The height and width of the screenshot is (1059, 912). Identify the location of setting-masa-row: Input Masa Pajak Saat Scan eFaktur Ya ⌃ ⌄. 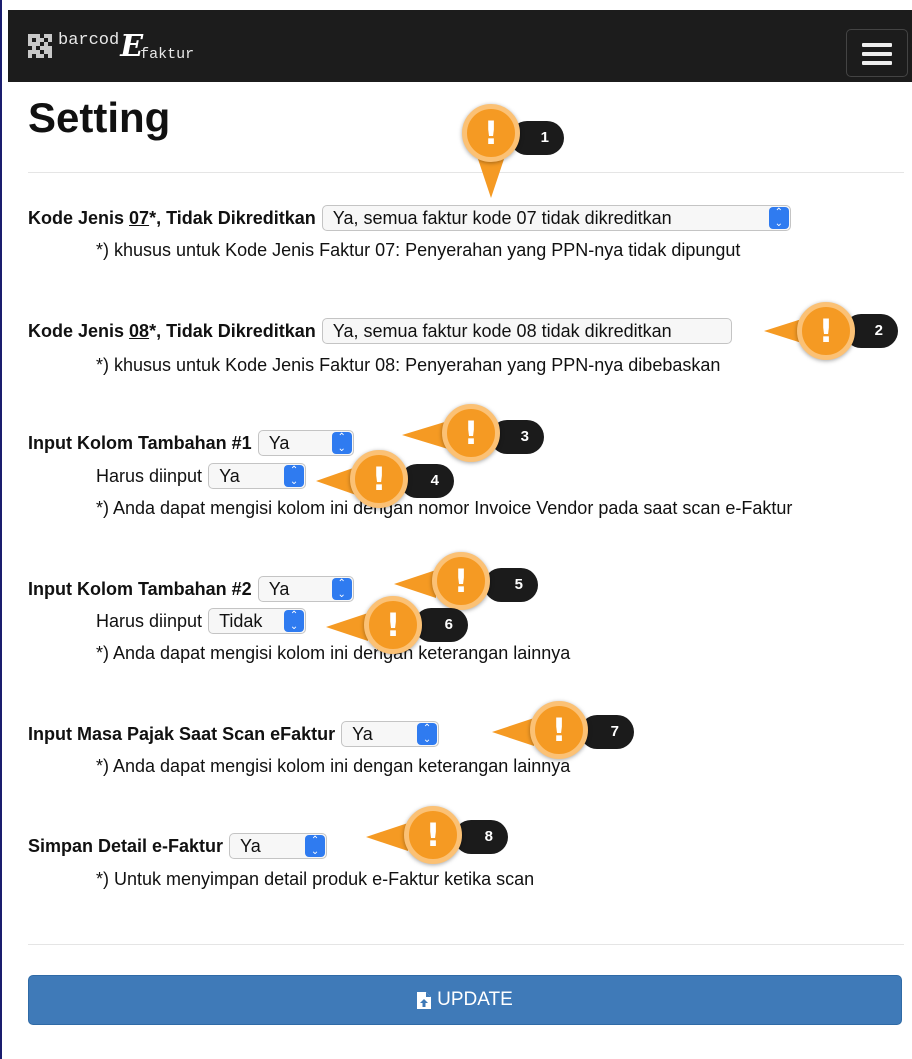
(234, 734).